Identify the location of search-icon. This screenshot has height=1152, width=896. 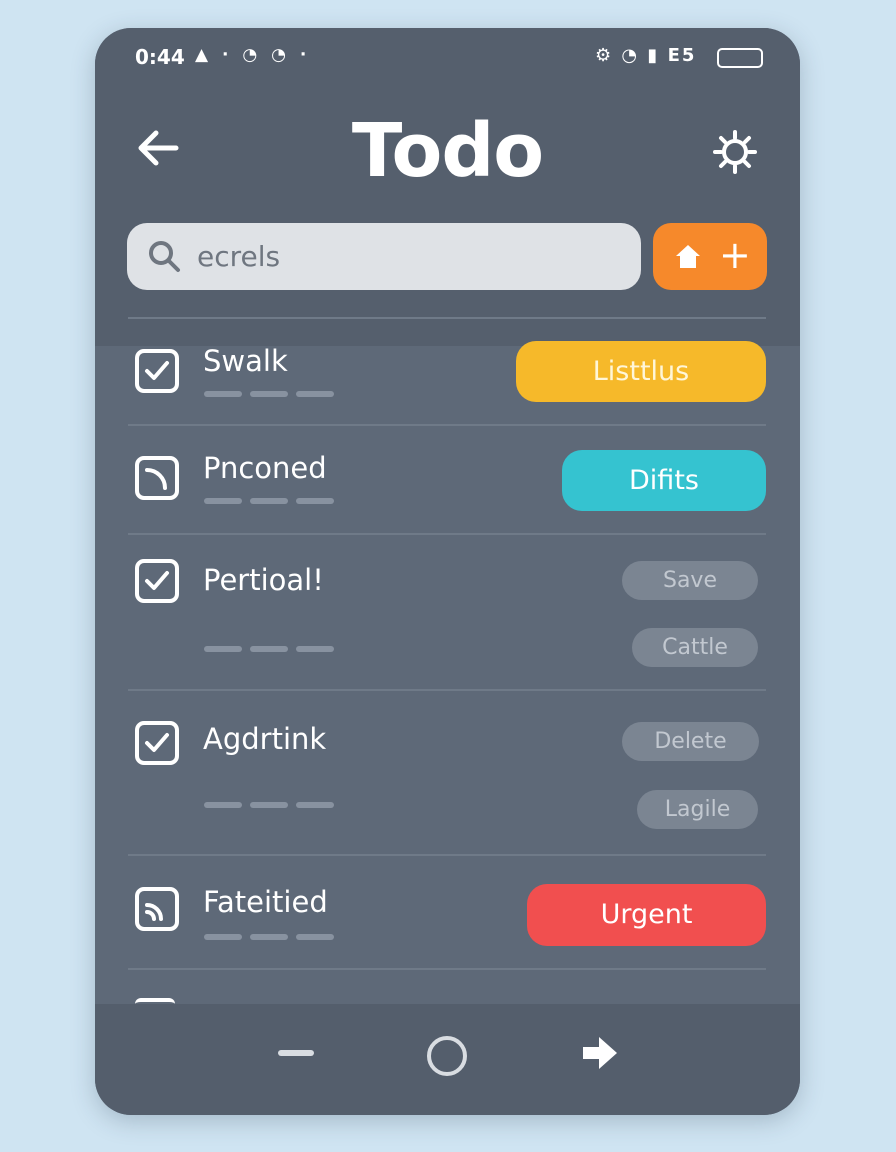
(164, 256).